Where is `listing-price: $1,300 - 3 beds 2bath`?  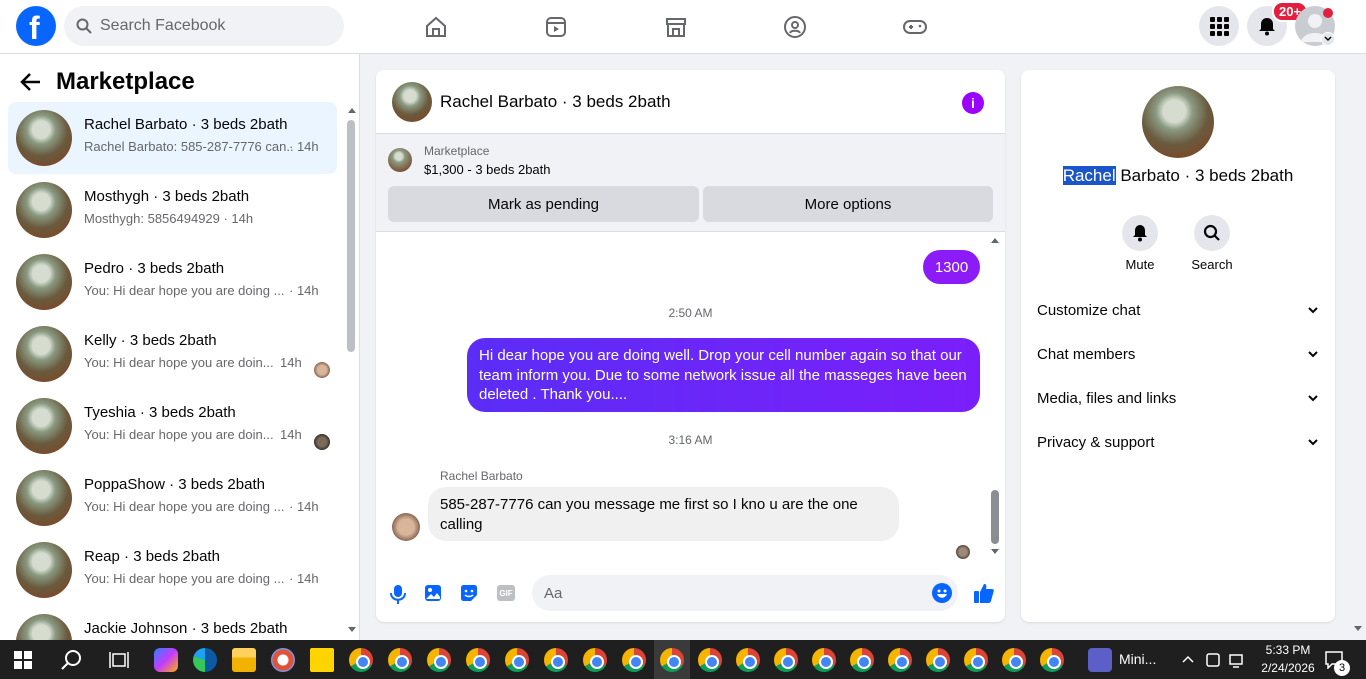
listing-price: $1,300 - 3 beds 2bath is located at coordinates (487, 169).